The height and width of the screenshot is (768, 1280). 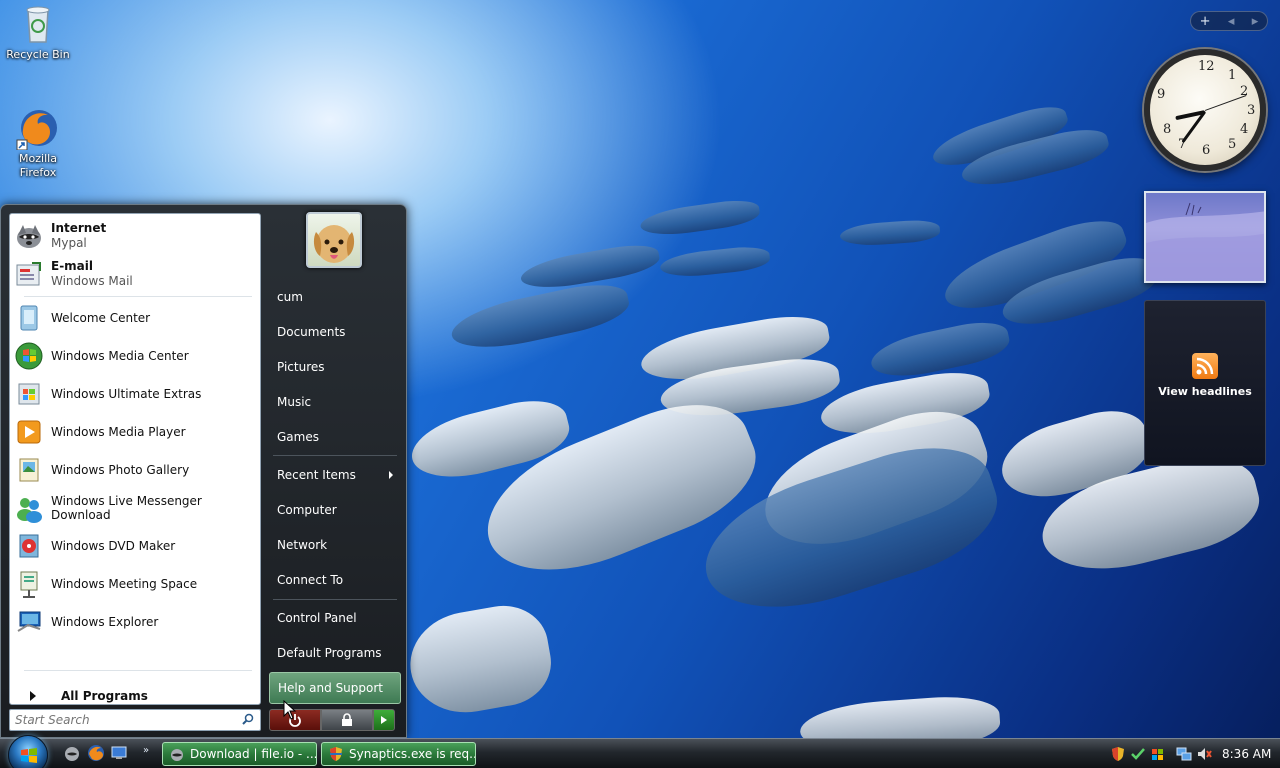 I want to click on program-windows-ultimate-extras: Windows Ultimate Extras, so click(x=136, y=394).